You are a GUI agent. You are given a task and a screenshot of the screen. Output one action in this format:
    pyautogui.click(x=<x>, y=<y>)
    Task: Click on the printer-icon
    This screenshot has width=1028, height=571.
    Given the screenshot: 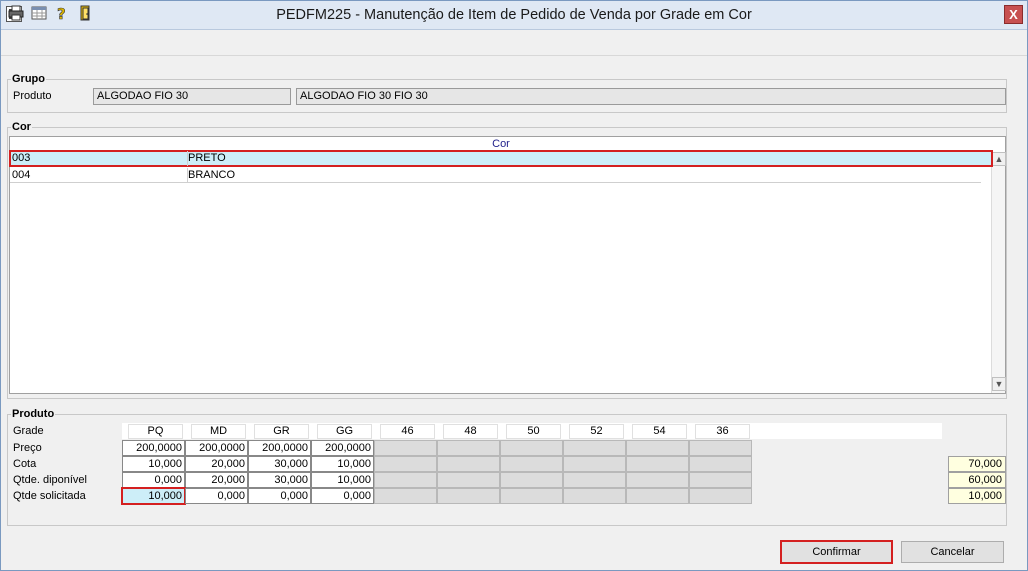 What is the action you would take?
    pyautogui.click(x=16, y=13)
    